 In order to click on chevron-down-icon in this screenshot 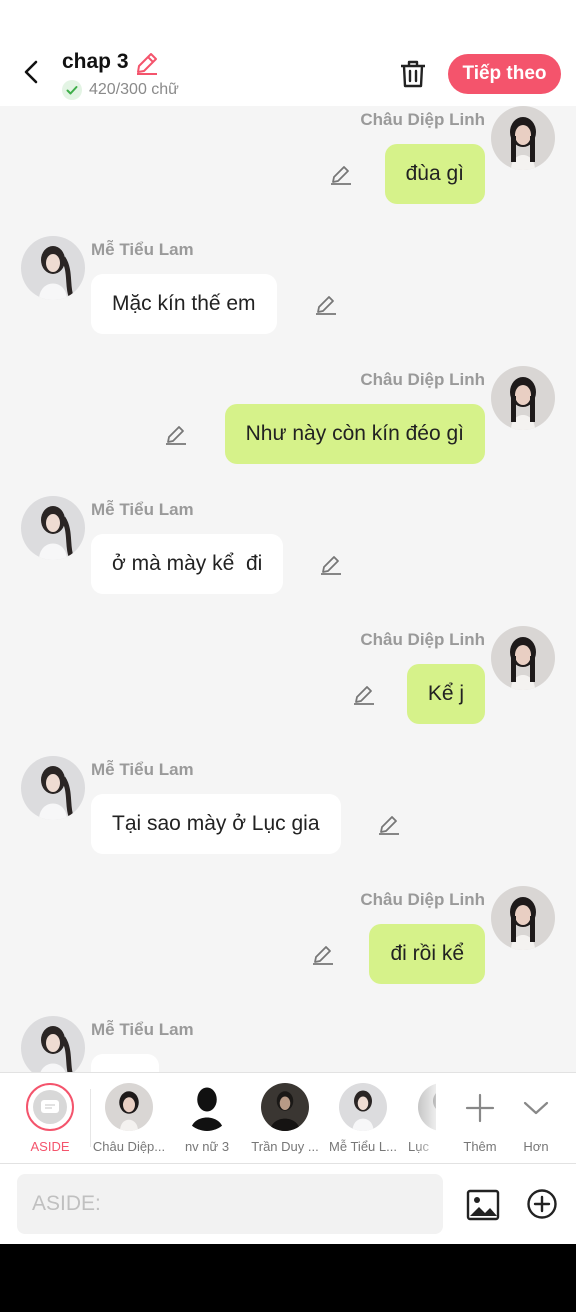, I will do `click(536, 1108)`.